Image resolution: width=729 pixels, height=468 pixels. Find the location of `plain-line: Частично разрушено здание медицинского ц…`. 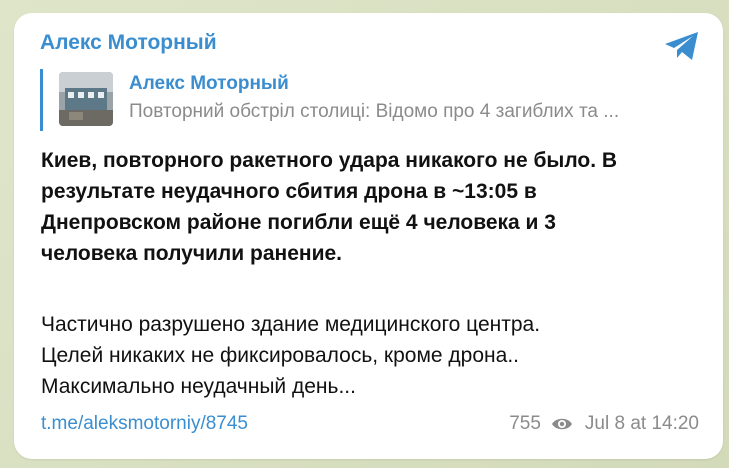

plain-line: Частично разрушено здание медицинского ц… is located at coordinates (291, 324).